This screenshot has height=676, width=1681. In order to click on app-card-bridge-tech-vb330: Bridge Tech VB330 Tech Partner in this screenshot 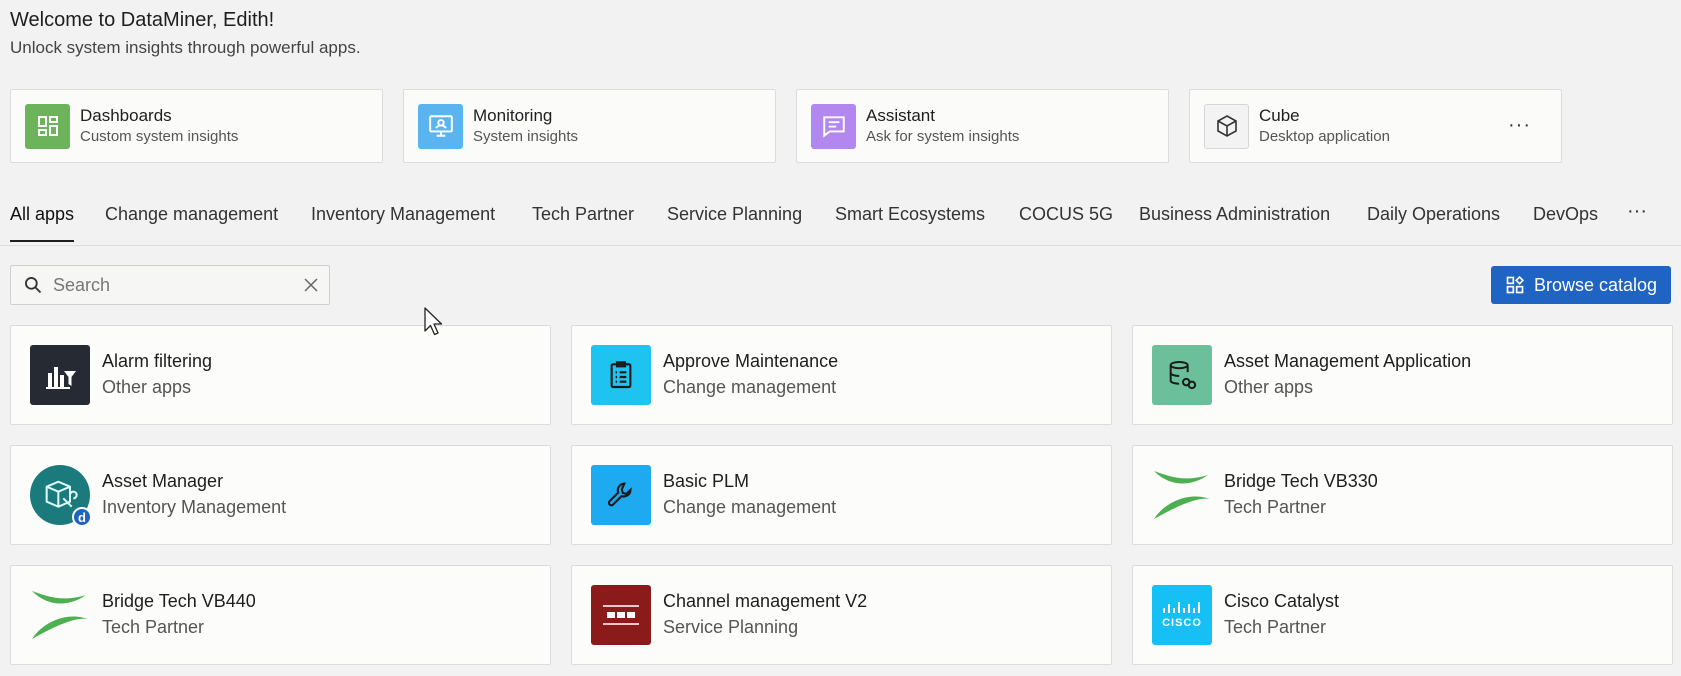, I will do `click(1402, 495)`.